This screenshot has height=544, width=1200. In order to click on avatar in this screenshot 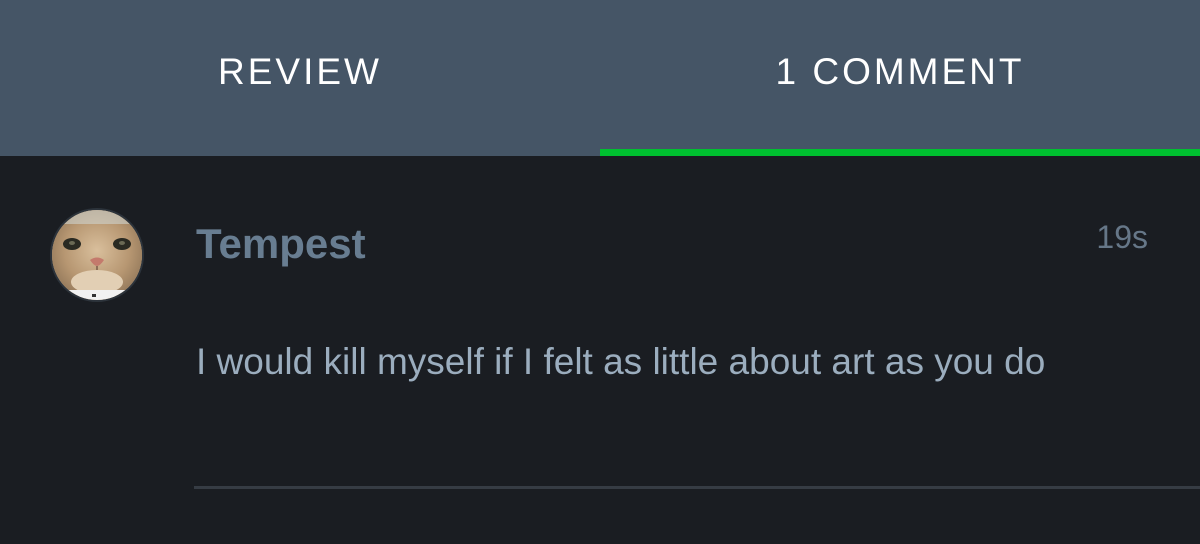, I will do `click(97, 255)`.